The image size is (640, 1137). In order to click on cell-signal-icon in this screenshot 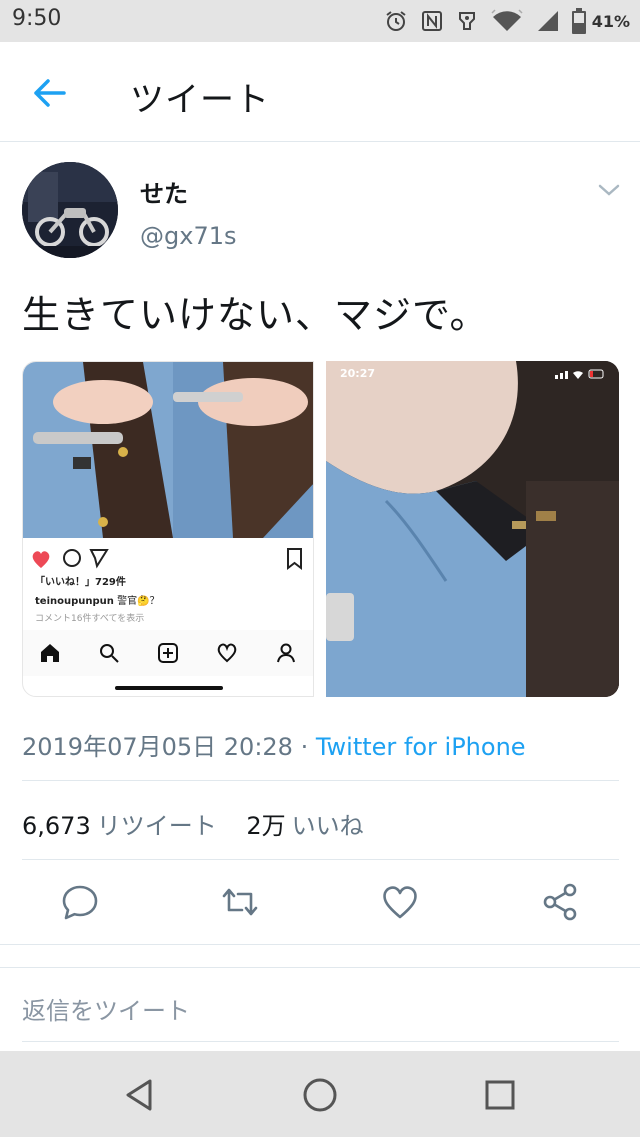, I will do `click(547, 21)`.